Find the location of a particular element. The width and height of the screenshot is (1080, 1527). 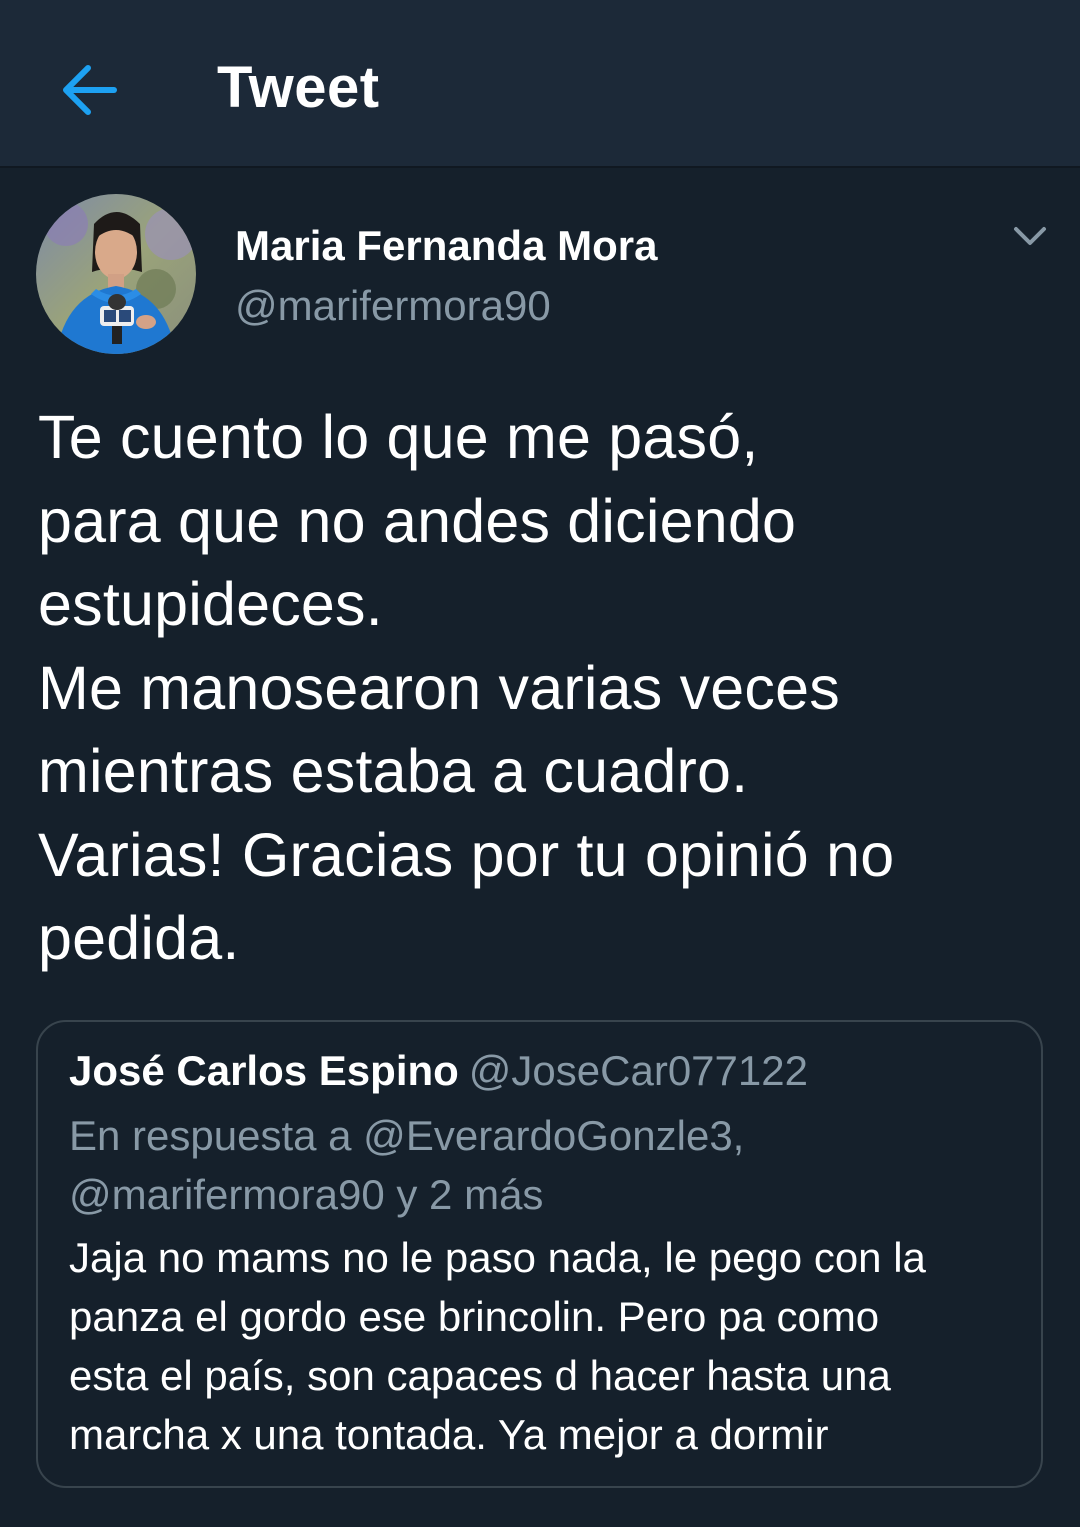

quoted-author-name: José Carlos Espino is located at coordinates (264, 1070).